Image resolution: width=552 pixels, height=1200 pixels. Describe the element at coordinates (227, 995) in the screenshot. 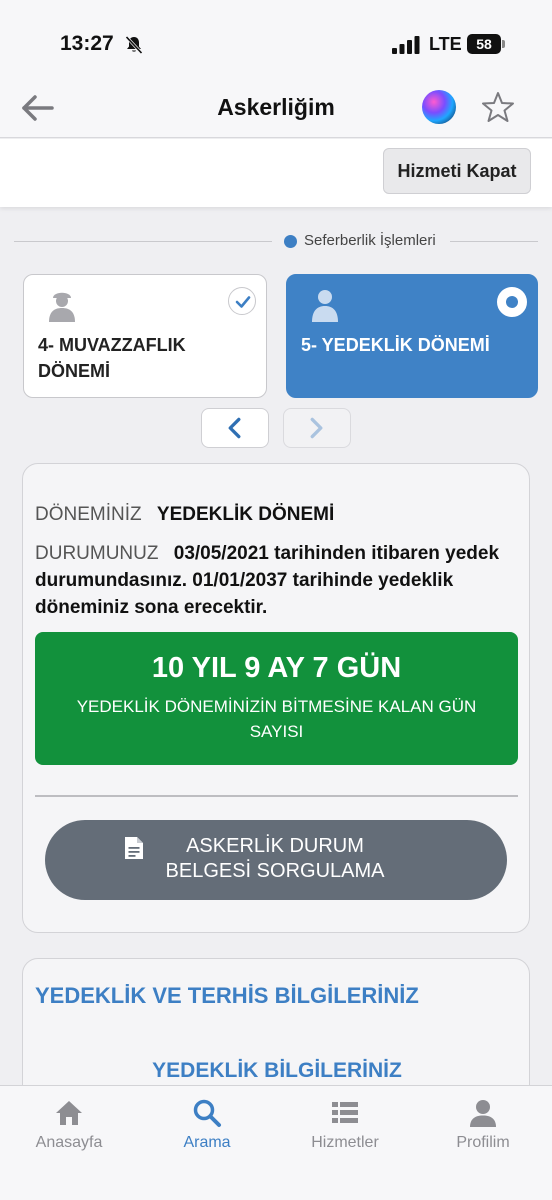

I see `section-title: YEDEKLİK VE TERHİS BİLGİLERİNİZ` at that location.